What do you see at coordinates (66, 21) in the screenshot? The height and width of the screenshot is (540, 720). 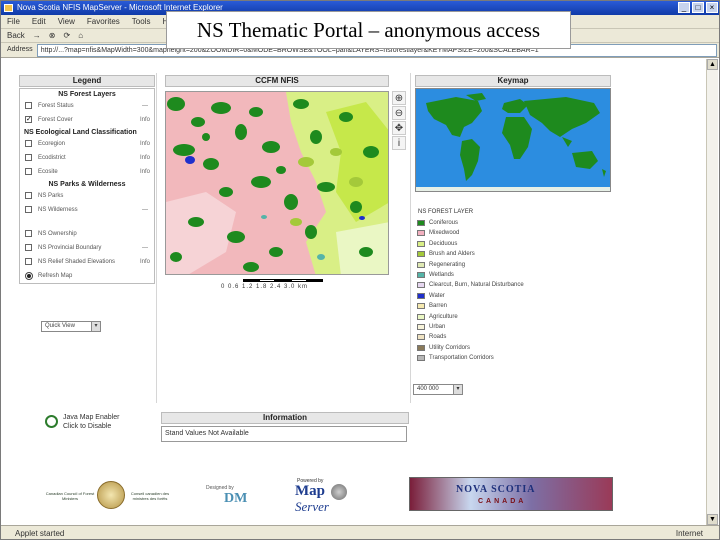 I see `menu-view: View` at bounding box center [66, 21].